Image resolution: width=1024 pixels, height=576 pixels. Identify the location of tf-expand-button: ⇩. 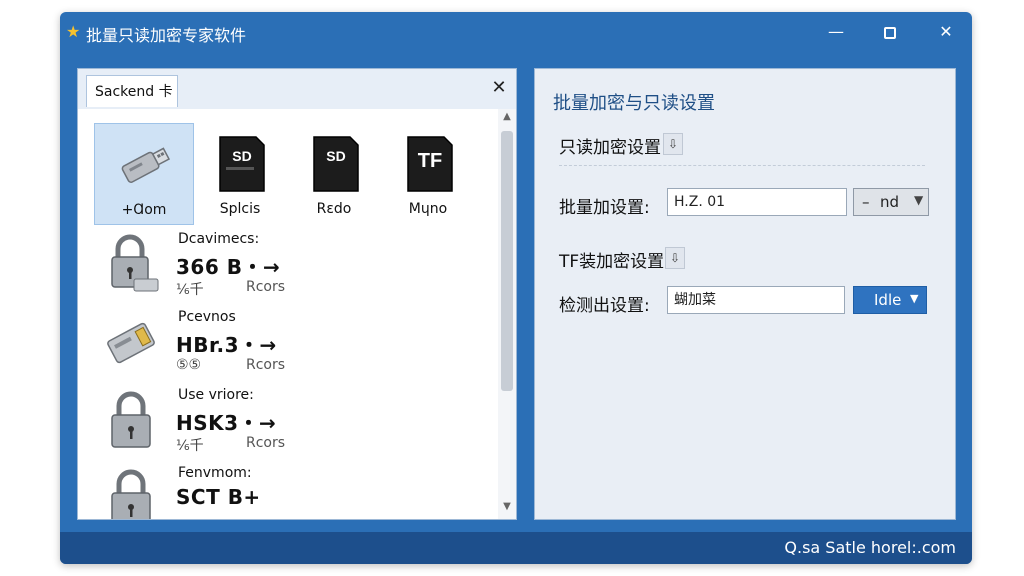
(675, 258).